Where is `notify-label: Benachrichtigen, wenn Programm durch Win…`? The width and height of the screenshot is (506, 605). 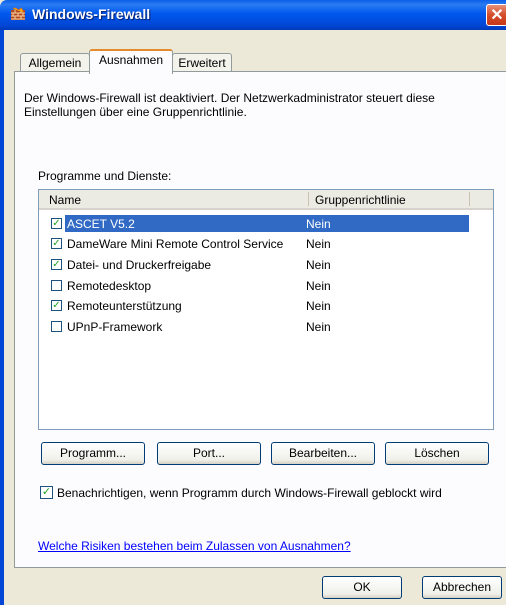 notify-label: Benachrichtigen, wenn Programm durch Win… is located at coordinates (249, 493).